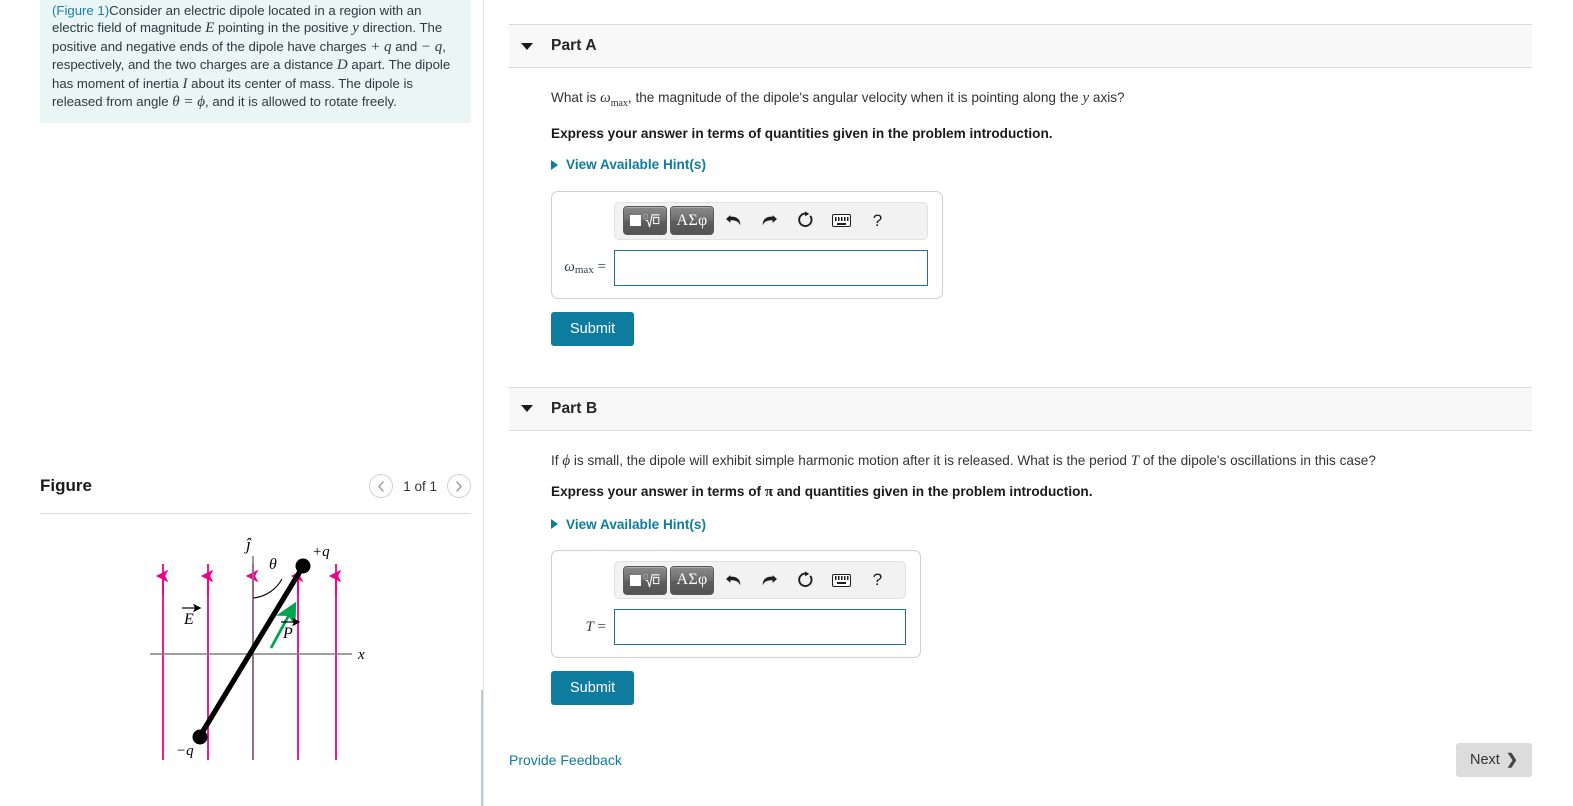  I want to click on dipole-diagram-svg: ĵ x θ +q −q E P, so click(257, 647).